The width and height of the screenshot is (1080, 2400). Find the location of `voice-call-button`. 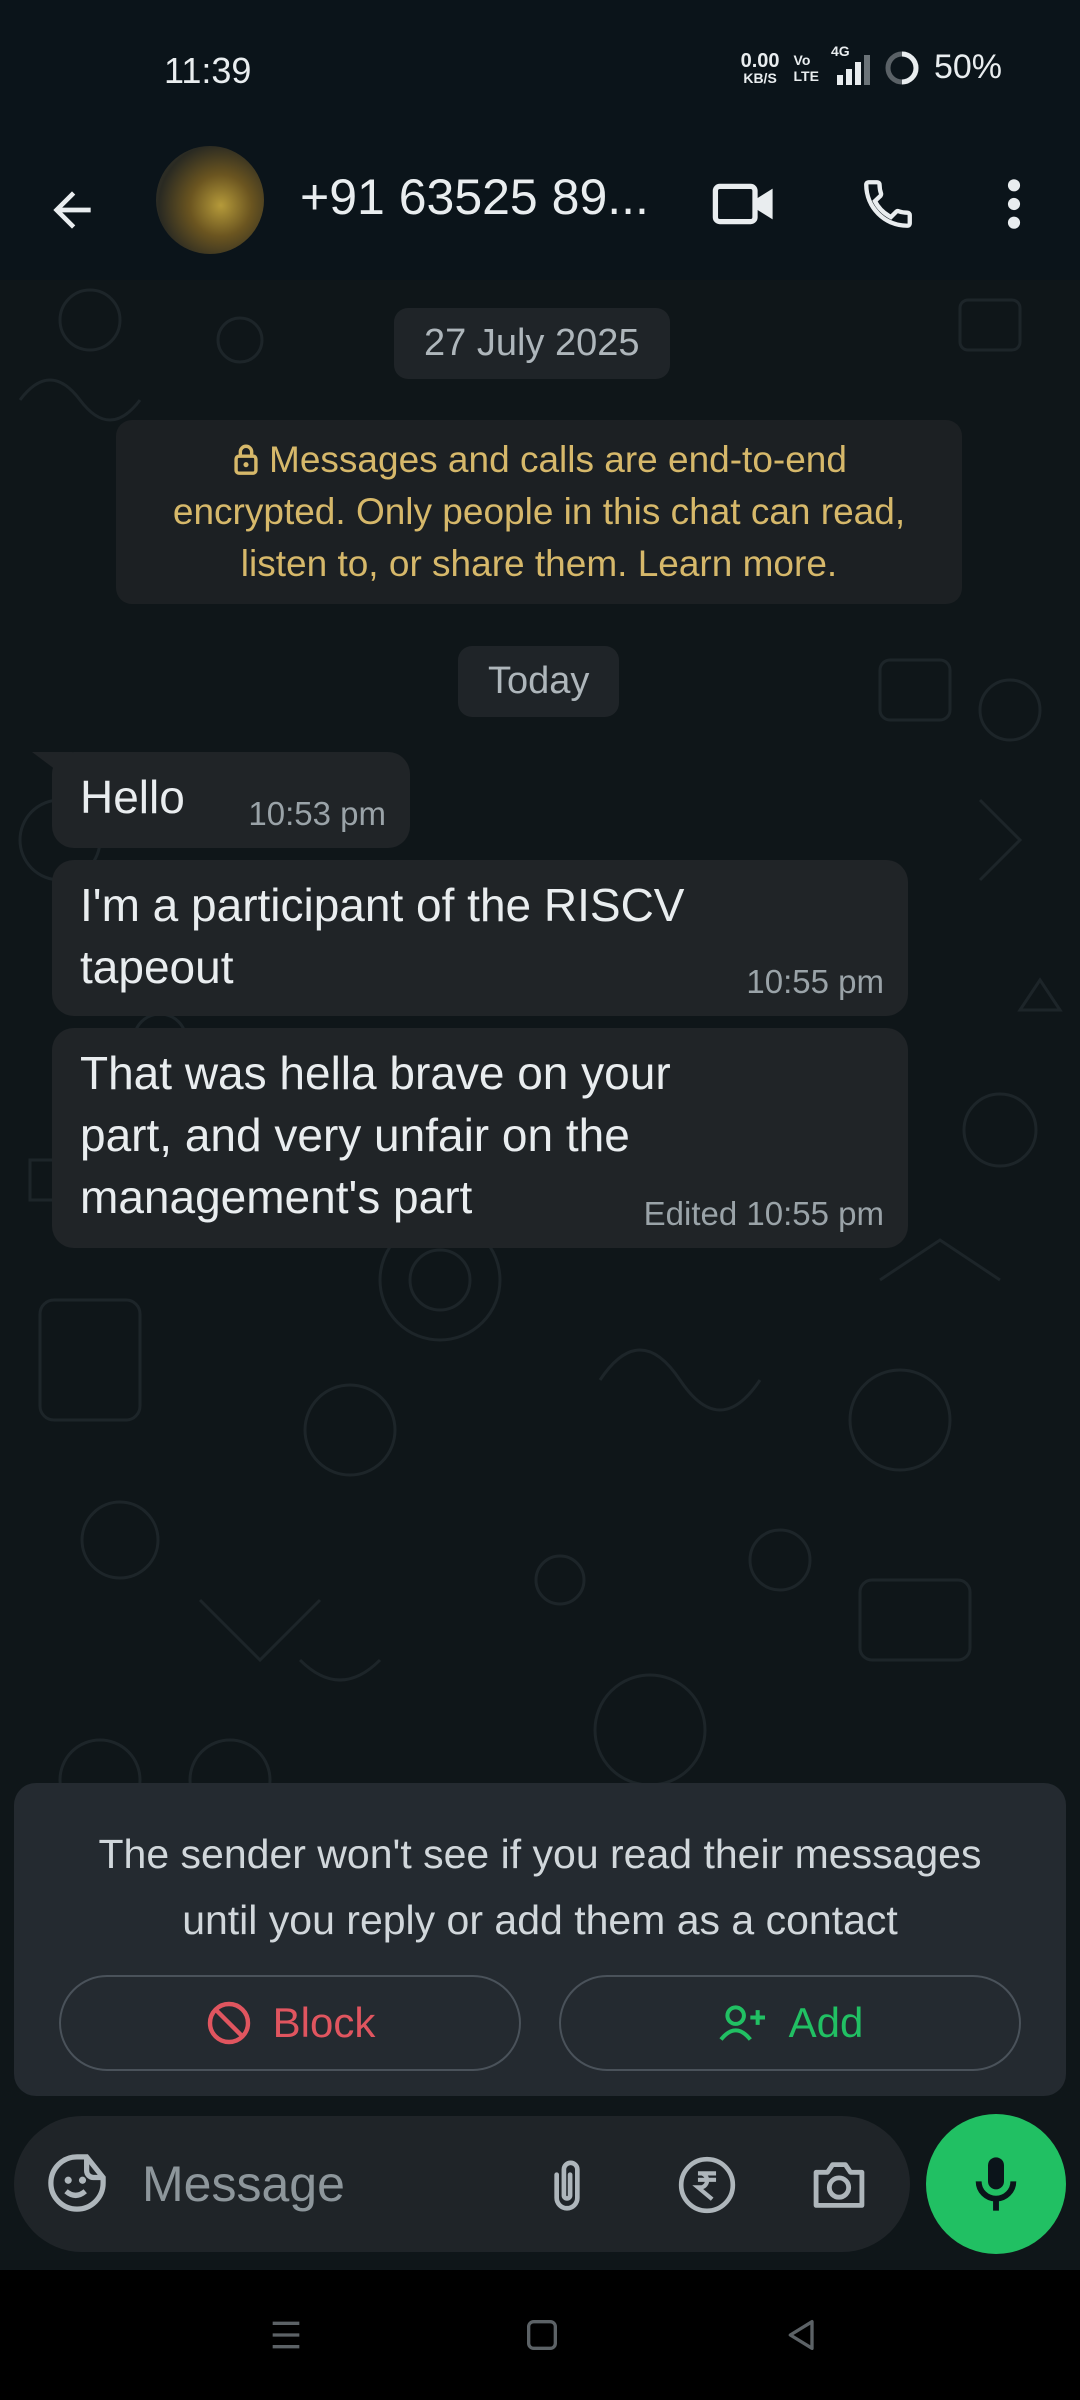

voice-call-button is located at coordinates (888, 204).